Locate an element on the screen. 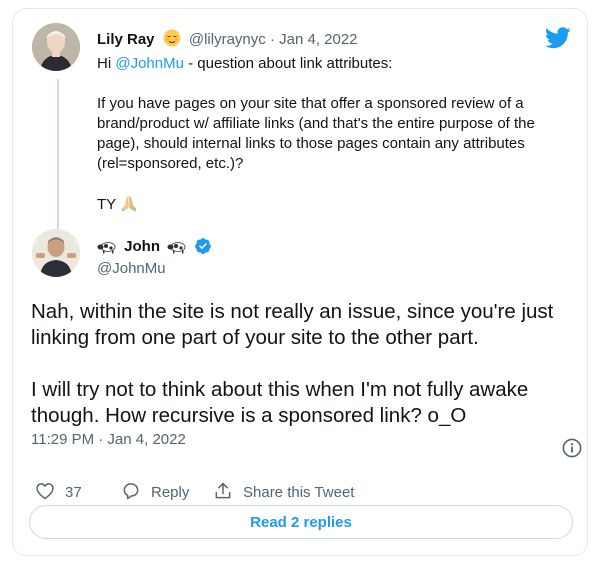 The width and height of the screenshot is (600, 564). like-button: 37 is located at coordinates (58, 491).